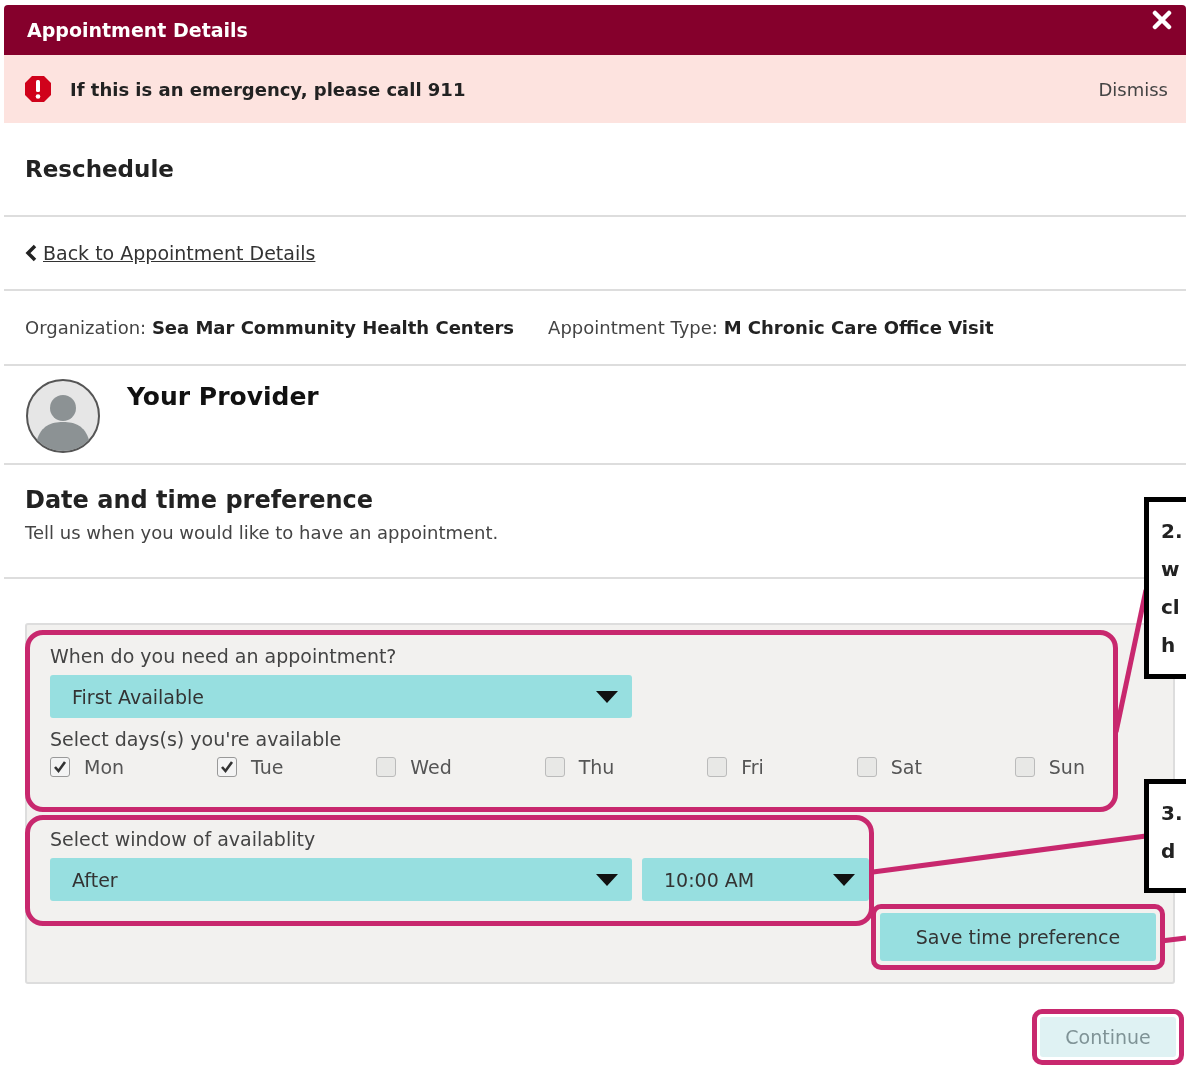 This screenshot has width=1186, height=1067. Describe the element at coordinates (1169, 645) in the screenshot. I see `callout-text: h` at that location.